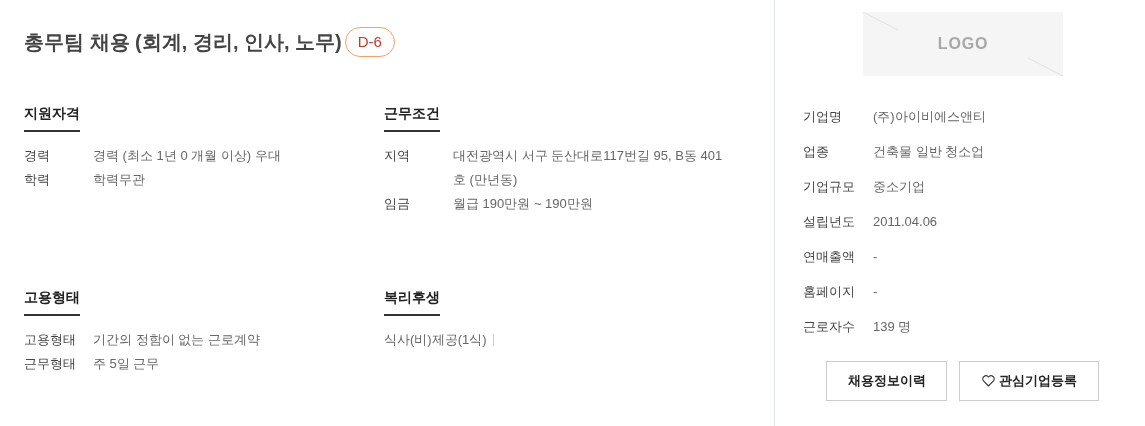  I want to click on favorite-button: 관심기업등록, so click(1029, 381).